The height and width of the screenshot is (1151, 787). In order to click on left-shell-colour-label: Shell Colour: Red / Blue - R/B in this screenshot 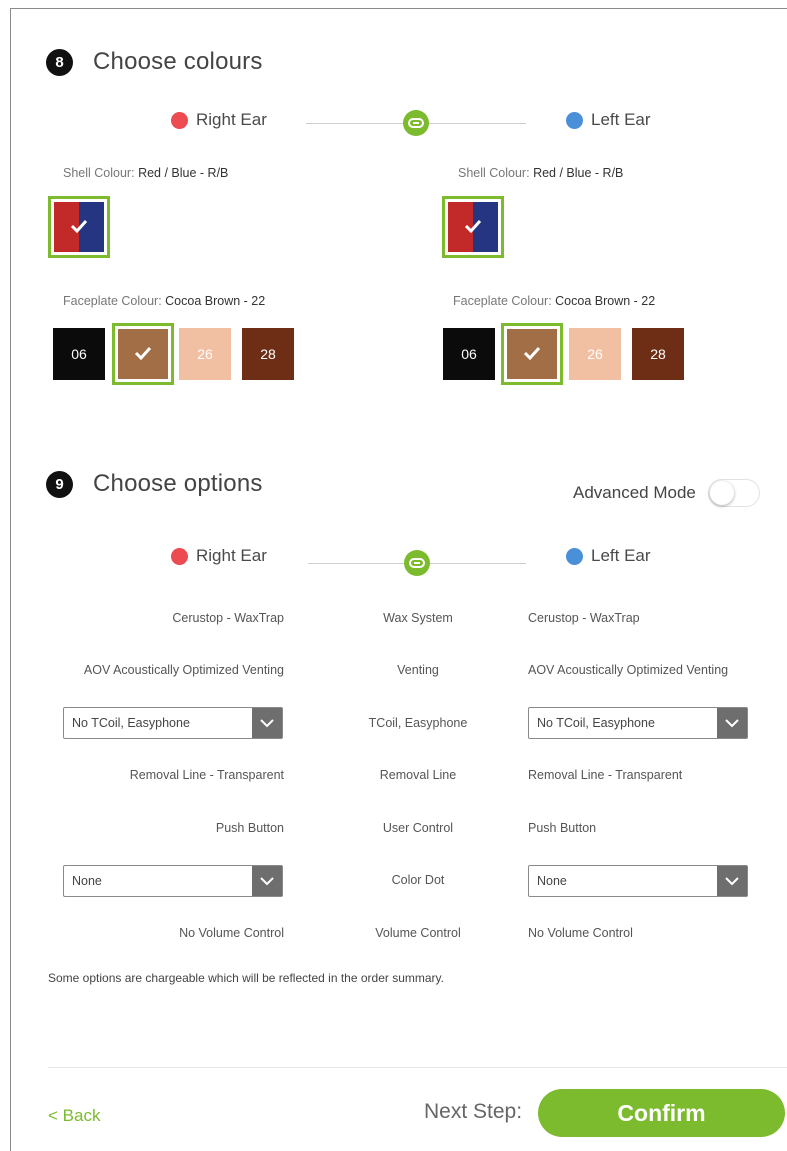, I will do `click(541, 173)`.